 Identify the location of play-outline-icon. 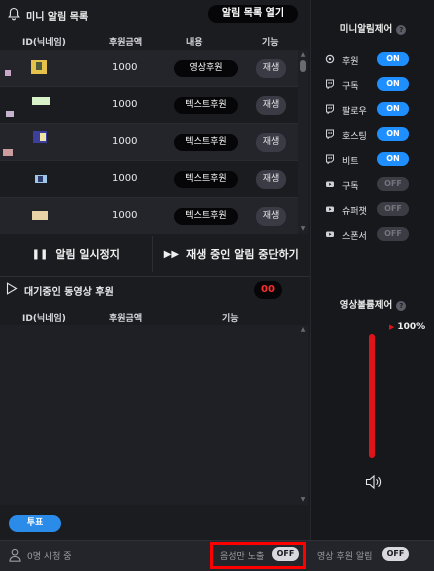
(12, 288).